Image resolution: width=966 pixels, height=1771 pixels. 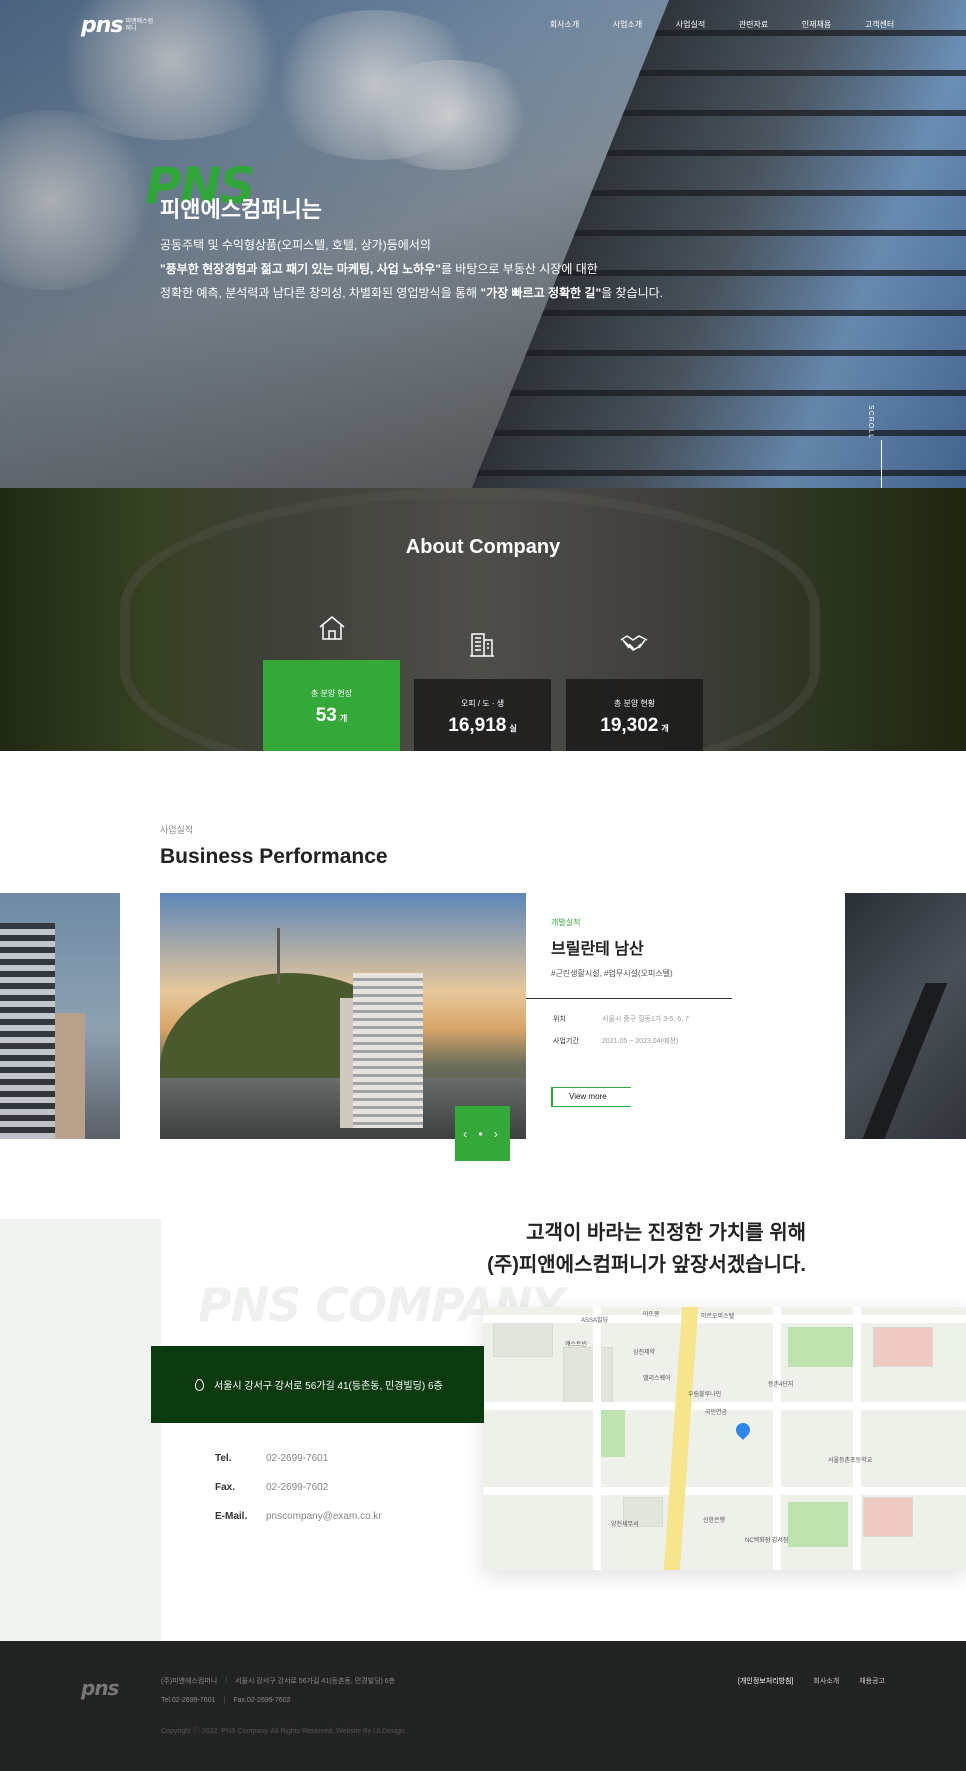 What do you see at coordinates (905, 1016) in the screenshot?
I see `slide-next-image` at bounding box center [905, 1016].